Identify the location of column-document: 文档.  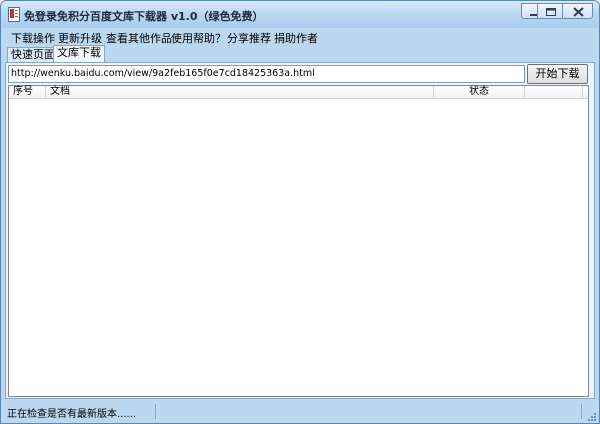
(240, 92).